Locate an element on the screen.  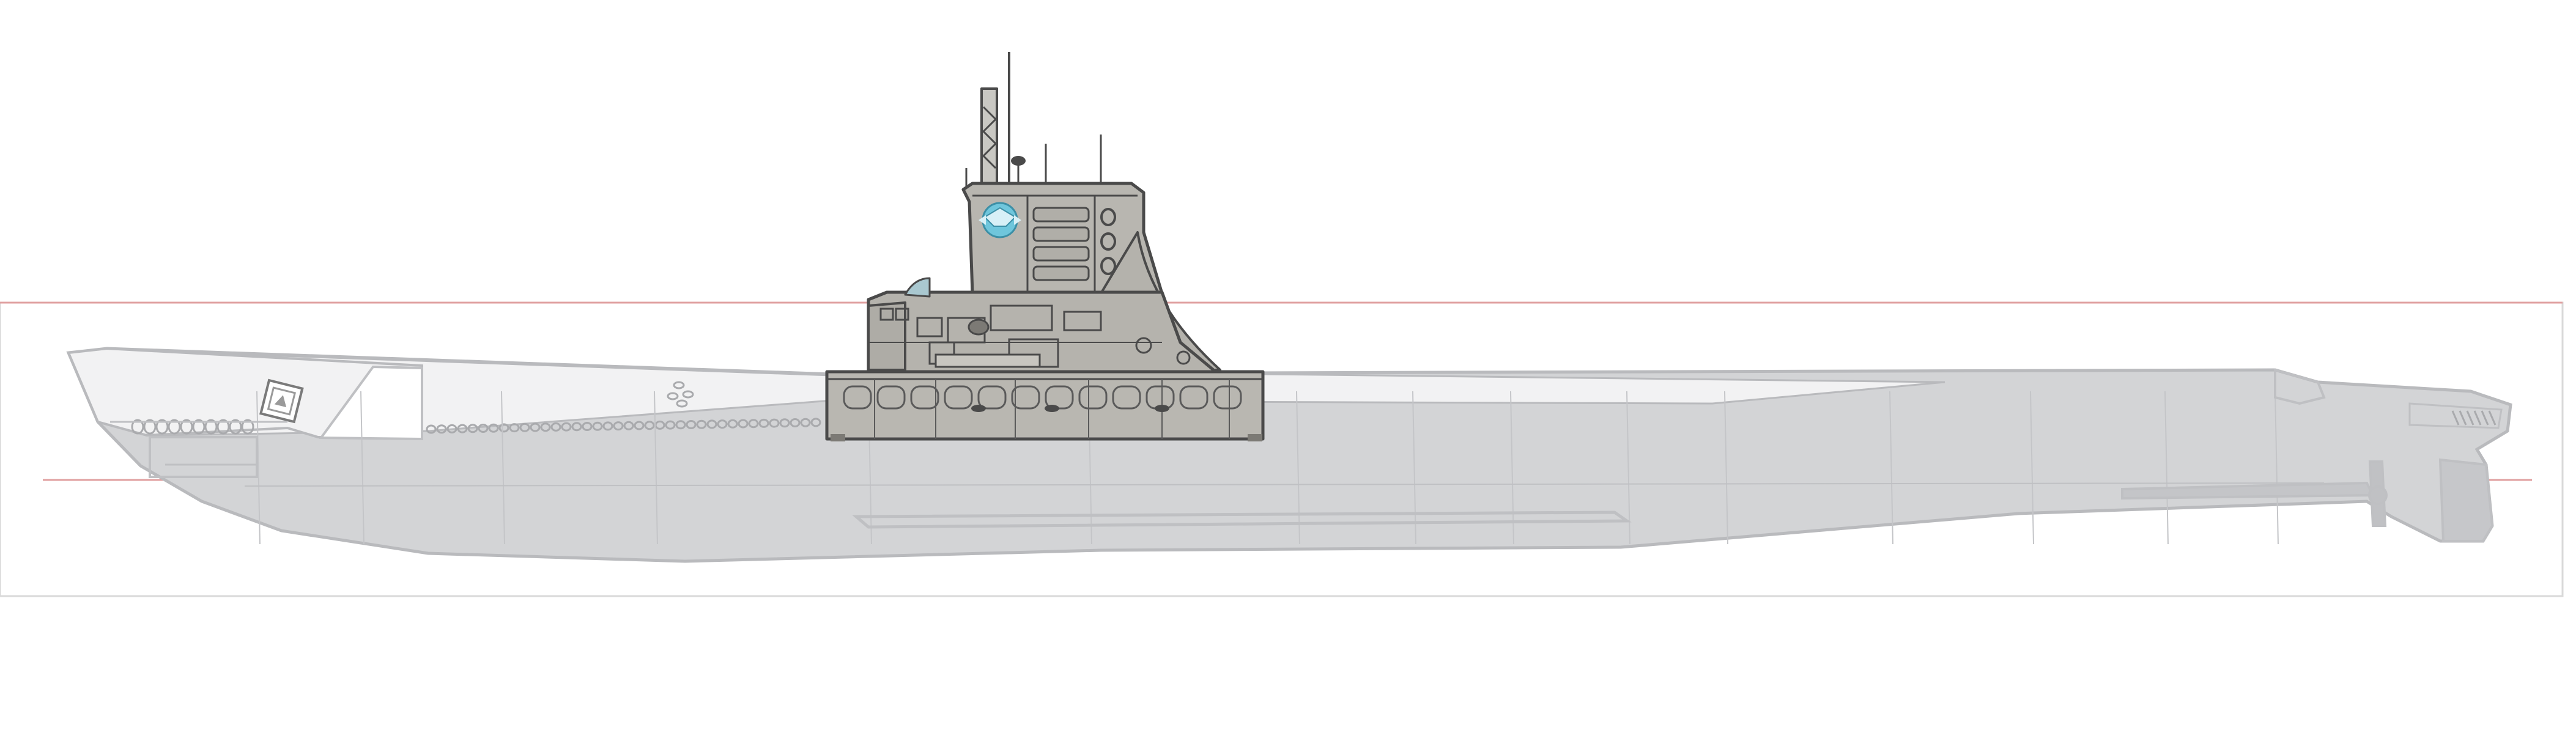
base-foot-right is located at coordinates (1255, 437).